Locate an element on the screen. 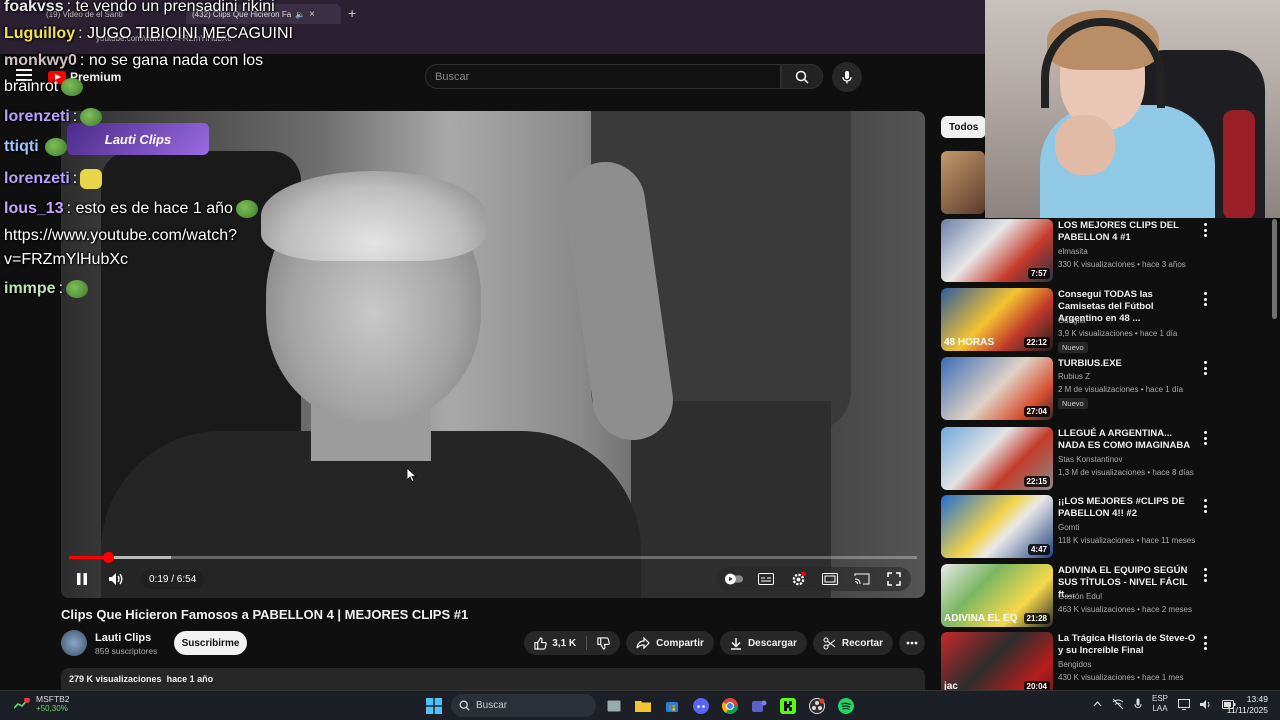 The width and height of the screenshot is (1280, 720). progress-scrubber is located at coordinates (108, 557).